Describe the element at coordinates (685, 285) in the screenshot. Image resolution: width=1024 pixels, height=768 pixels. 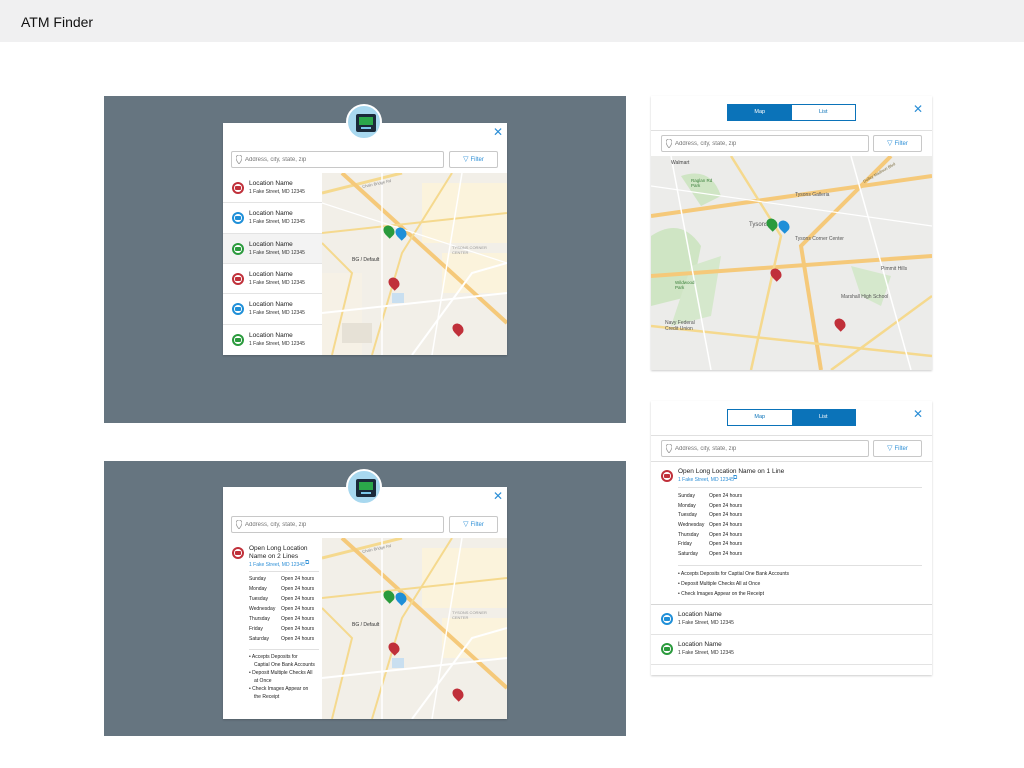
I see `map-label-wildwood: Wildwood Park` at that location.